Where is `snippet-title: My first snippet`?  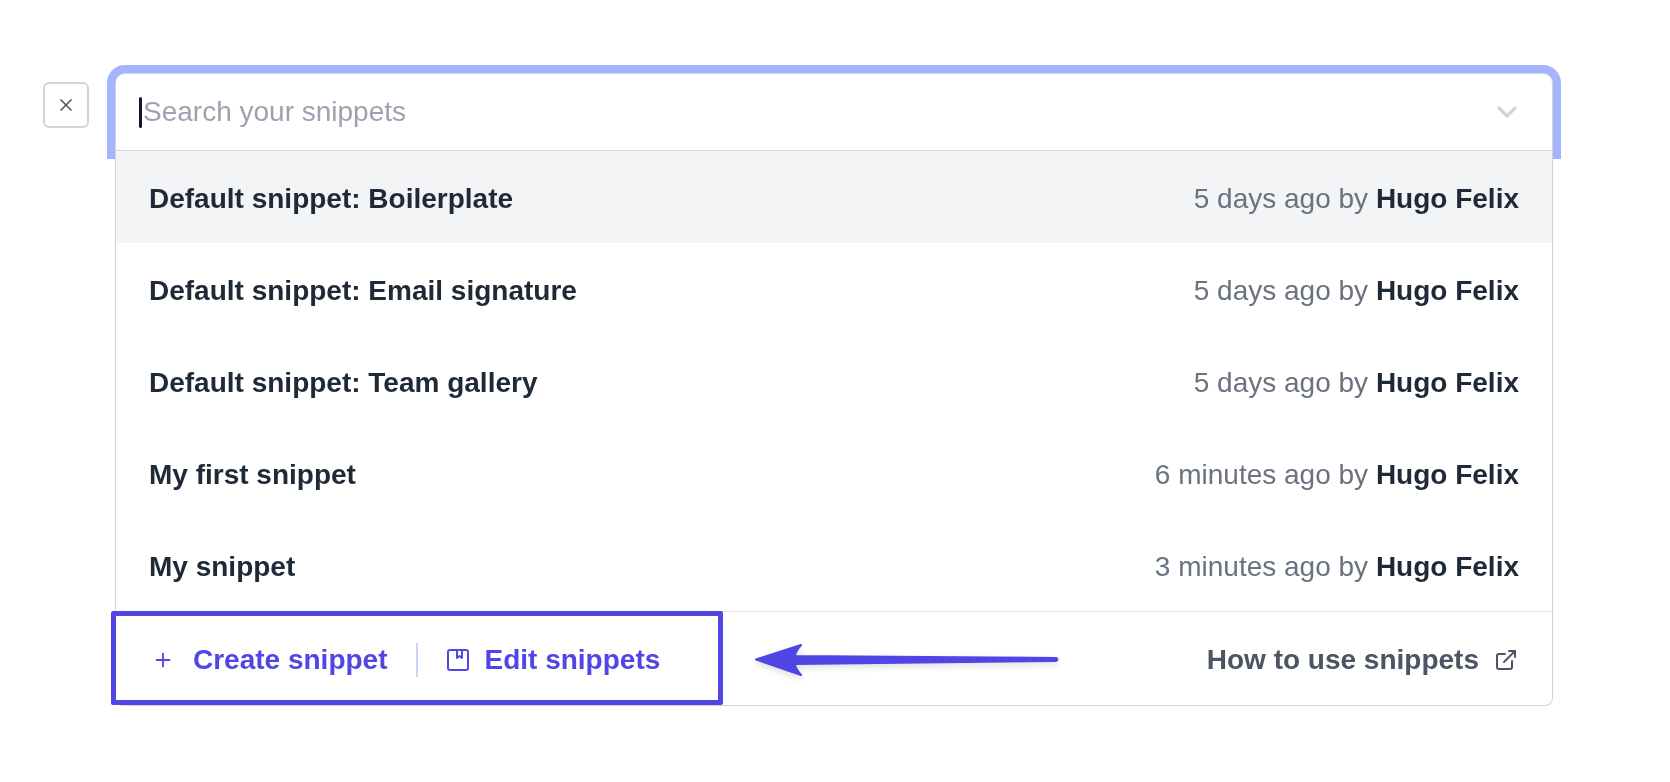 snippet-title: My first snippet is located at coordinates (252, 474).